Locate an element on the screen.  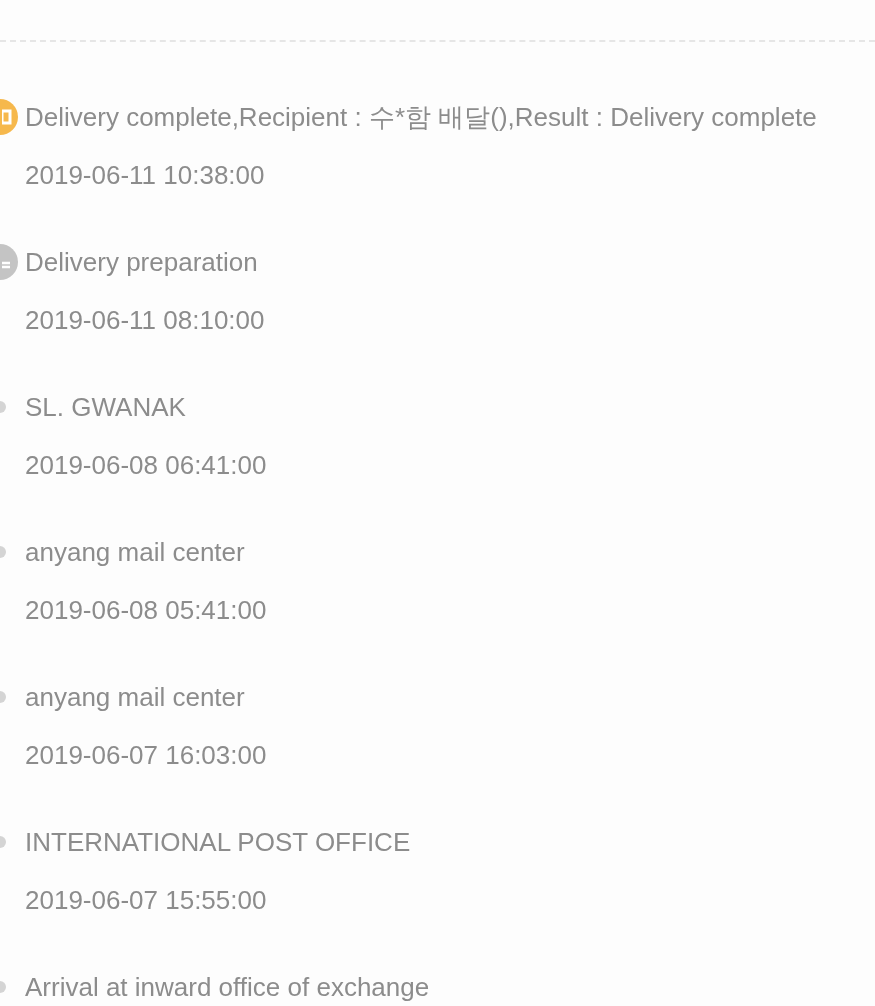
event-time: 2019-06-08 05:41:00 is located at coordinates (146, 610).